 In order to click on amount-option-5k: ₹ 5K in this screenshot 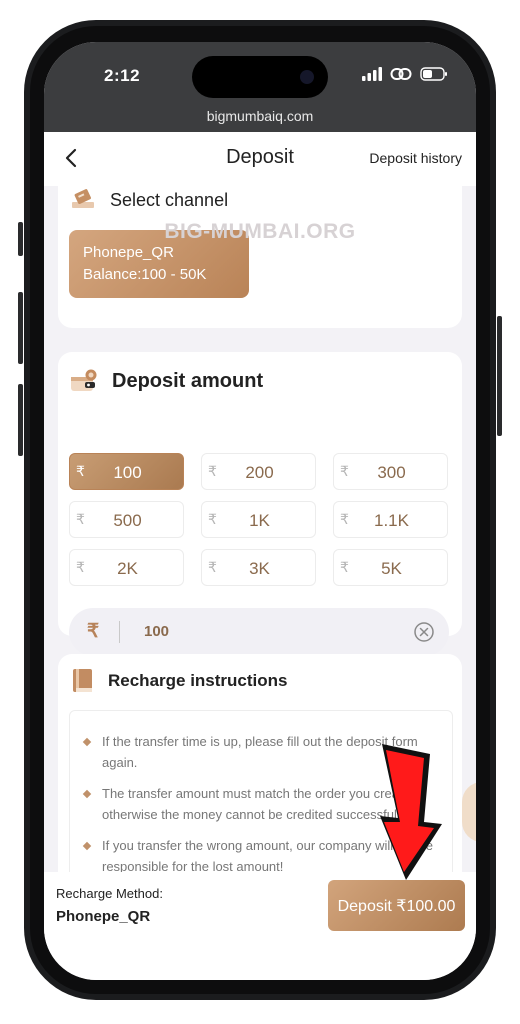, I will do `click(390, 567)`.